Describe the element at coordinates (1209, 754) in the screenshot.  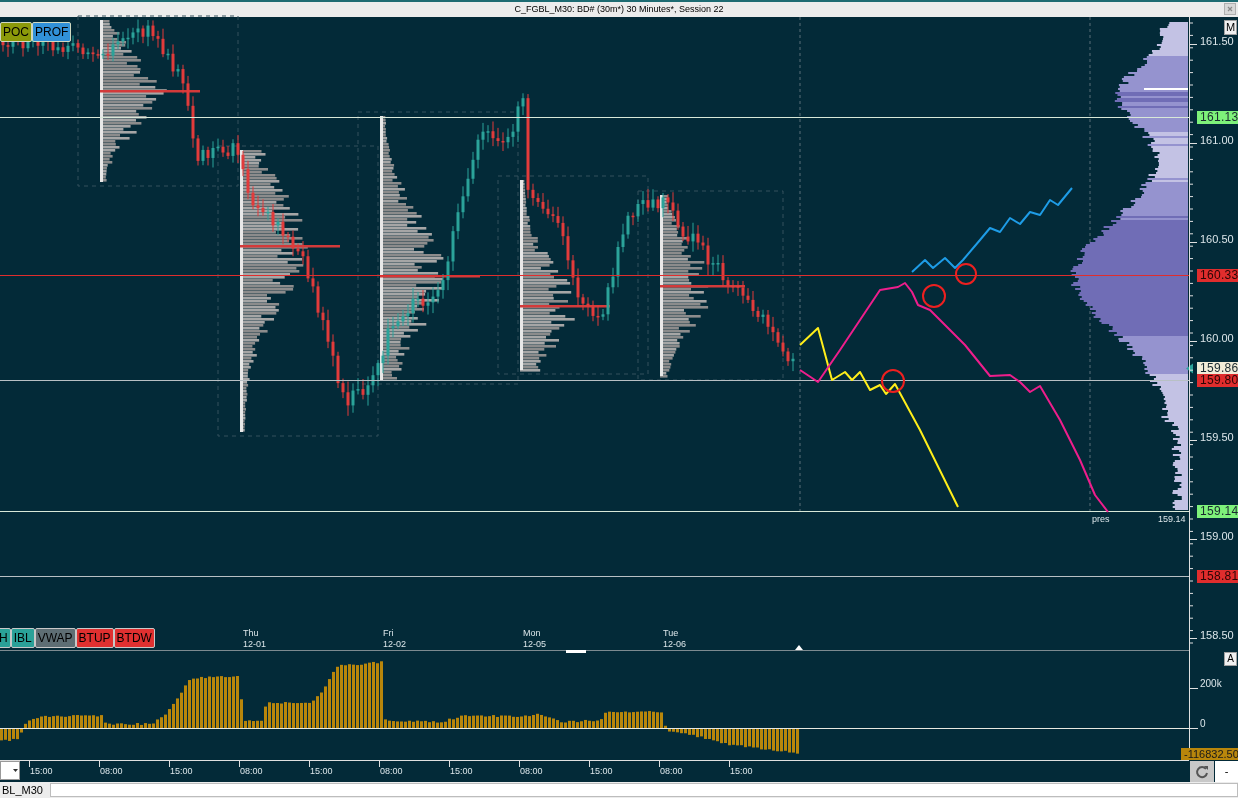
I see `value-label: -116832.50` at that location.